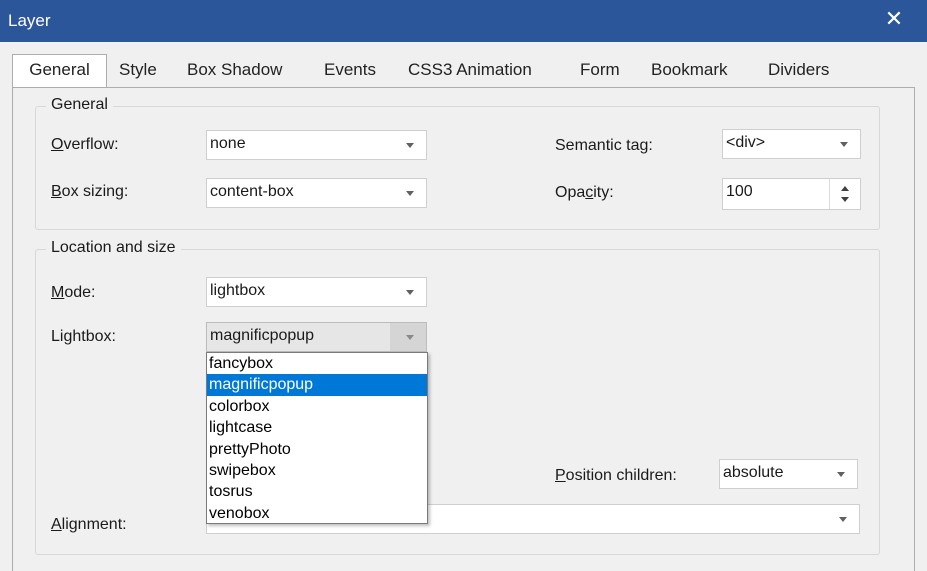  What do you see at coordinates (113, 248) in the screenshot?
I see `location-size-group-title: Location and size` at bounding box center [113, 248].